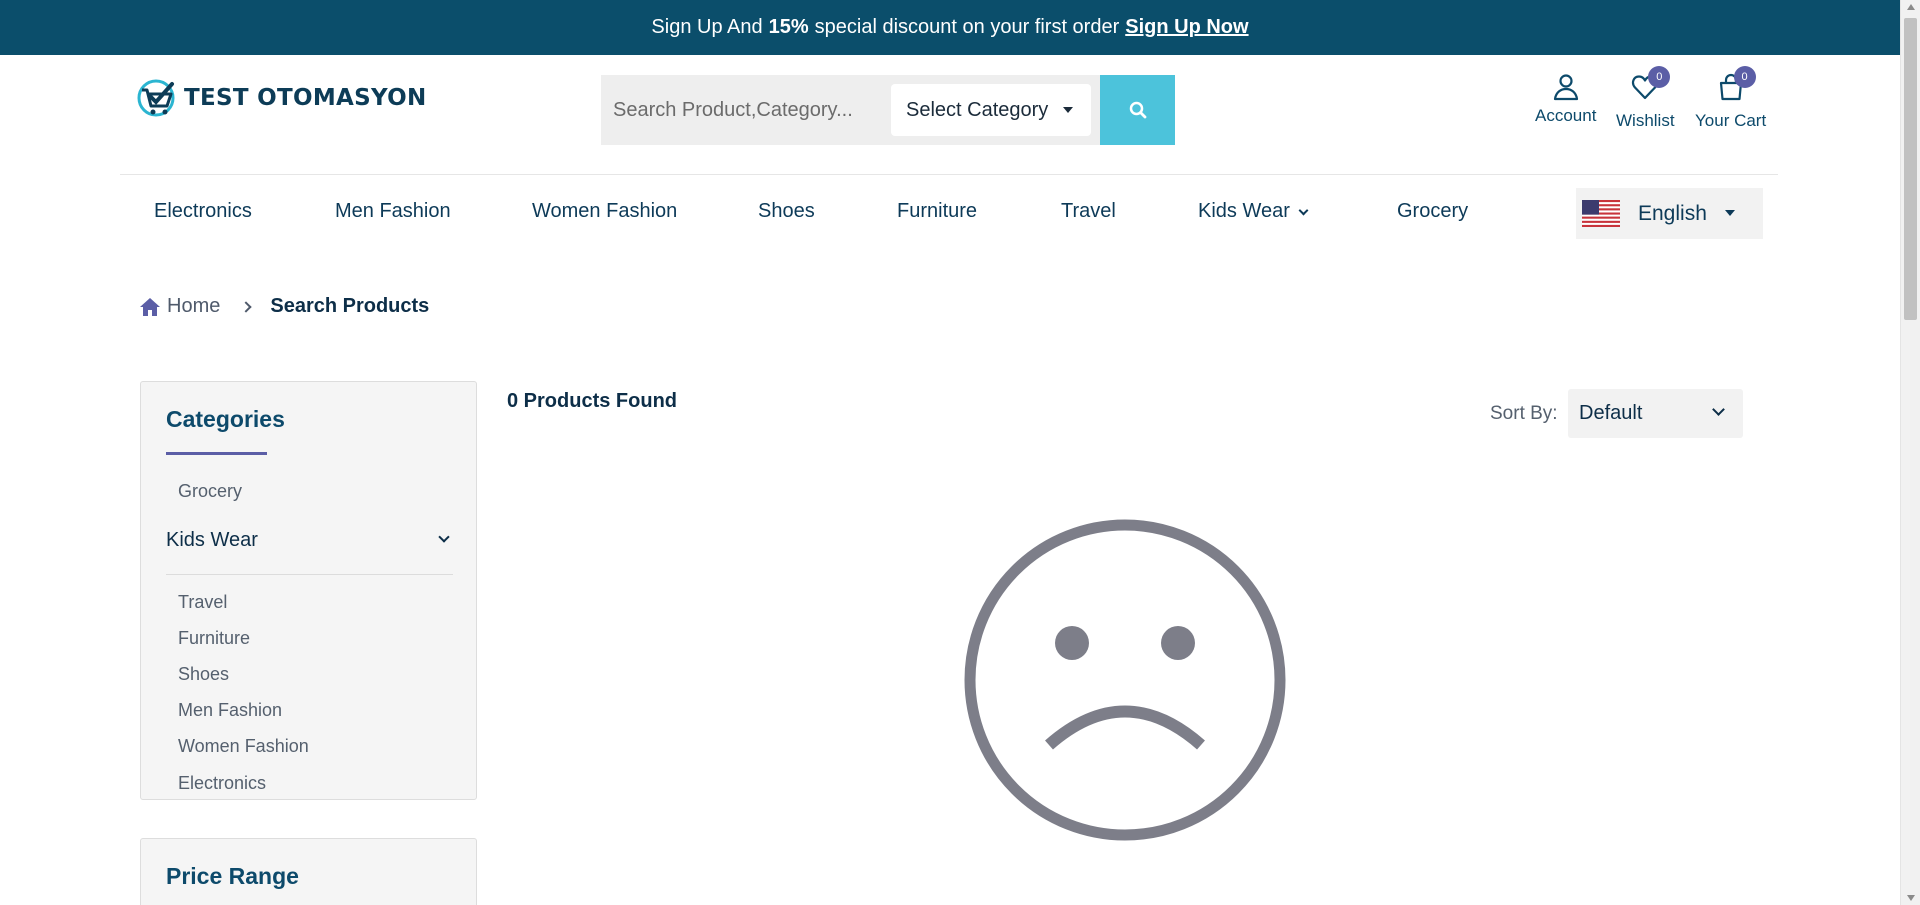 The width and height of the screenshot is (1920, 905). What do you see at coordinates (1910, 452) in the screenshot?
I see `page-scrollbar` at bounding box center [1910, 452].